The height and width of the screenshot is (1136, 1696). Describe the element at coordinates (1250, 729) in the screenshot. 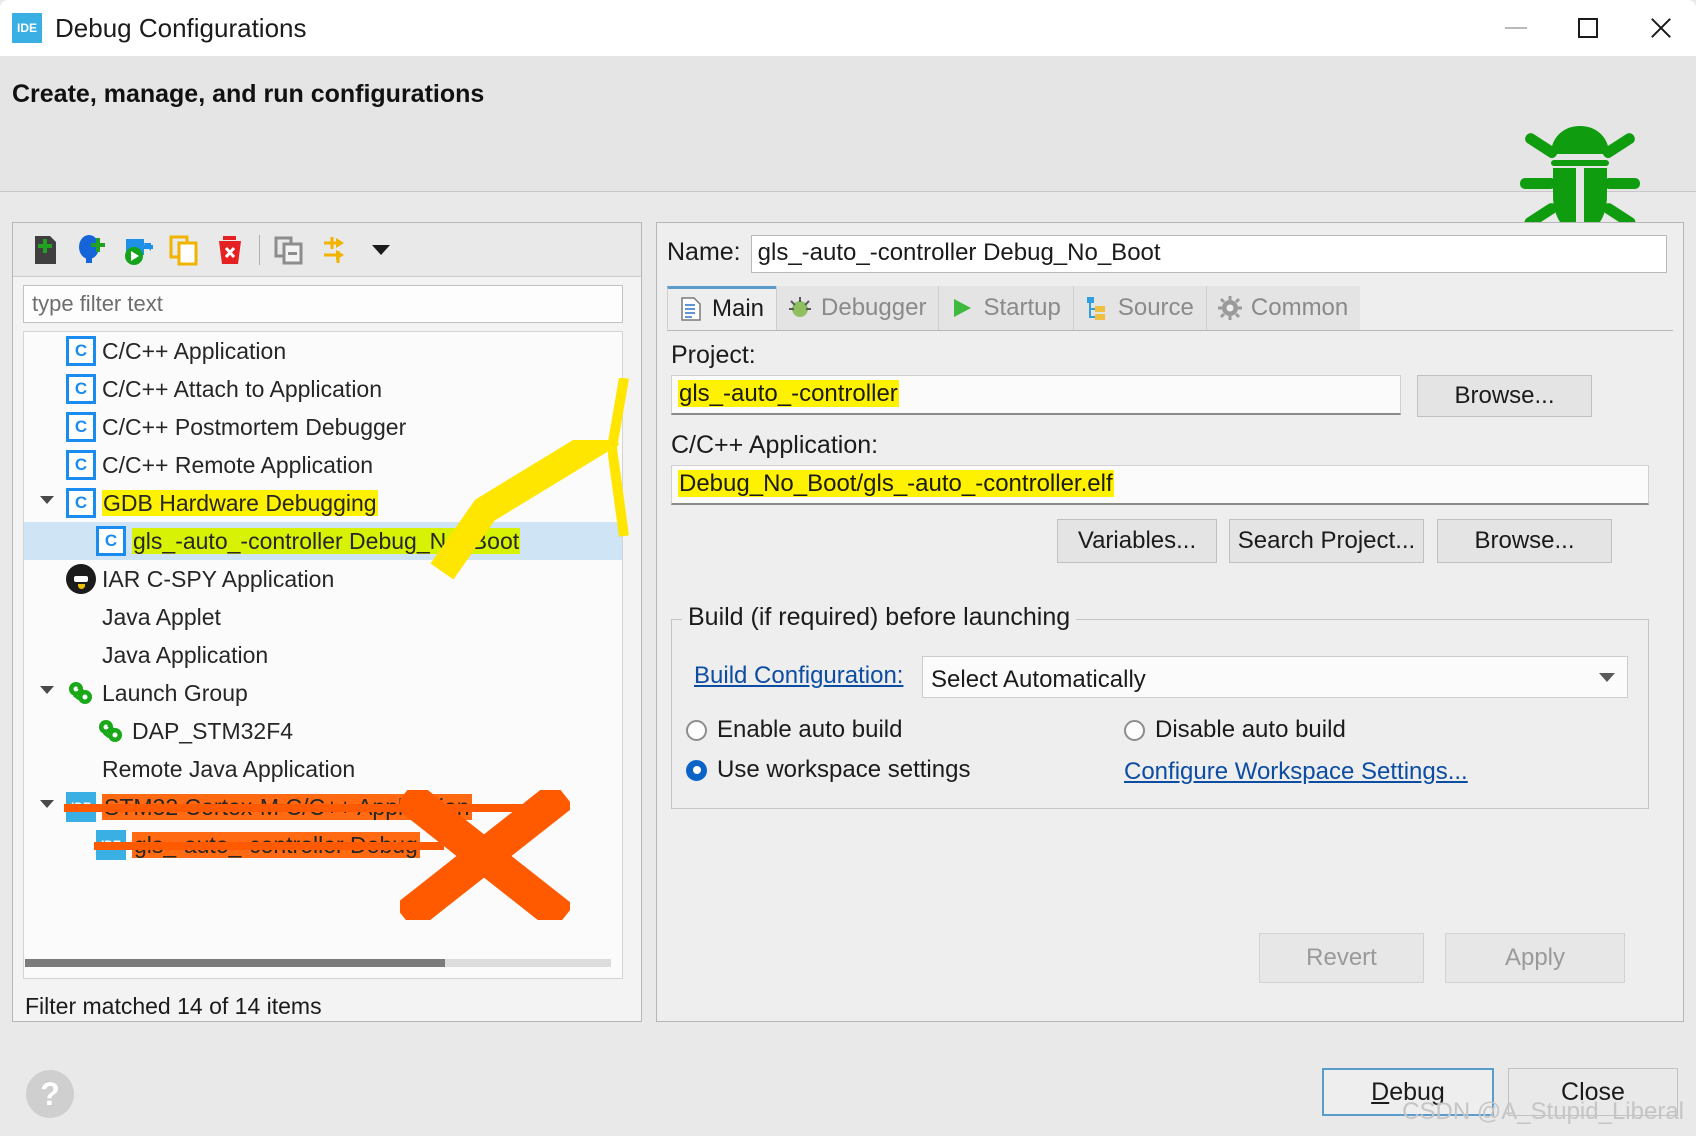

I see `disable-auto-build-label: Disable auto build` at that location.